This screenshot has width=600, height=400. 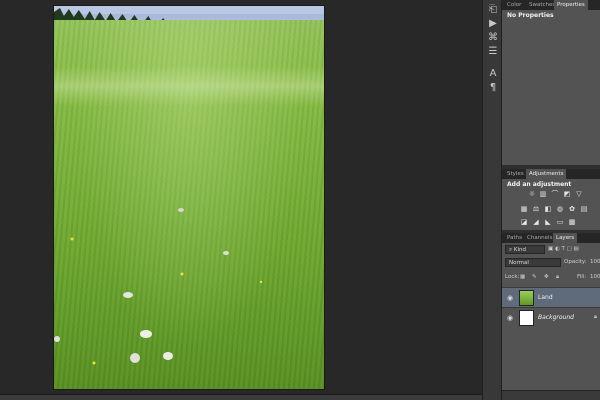 I want to click on lock-label: Lock:, so click(x=512, y=277).